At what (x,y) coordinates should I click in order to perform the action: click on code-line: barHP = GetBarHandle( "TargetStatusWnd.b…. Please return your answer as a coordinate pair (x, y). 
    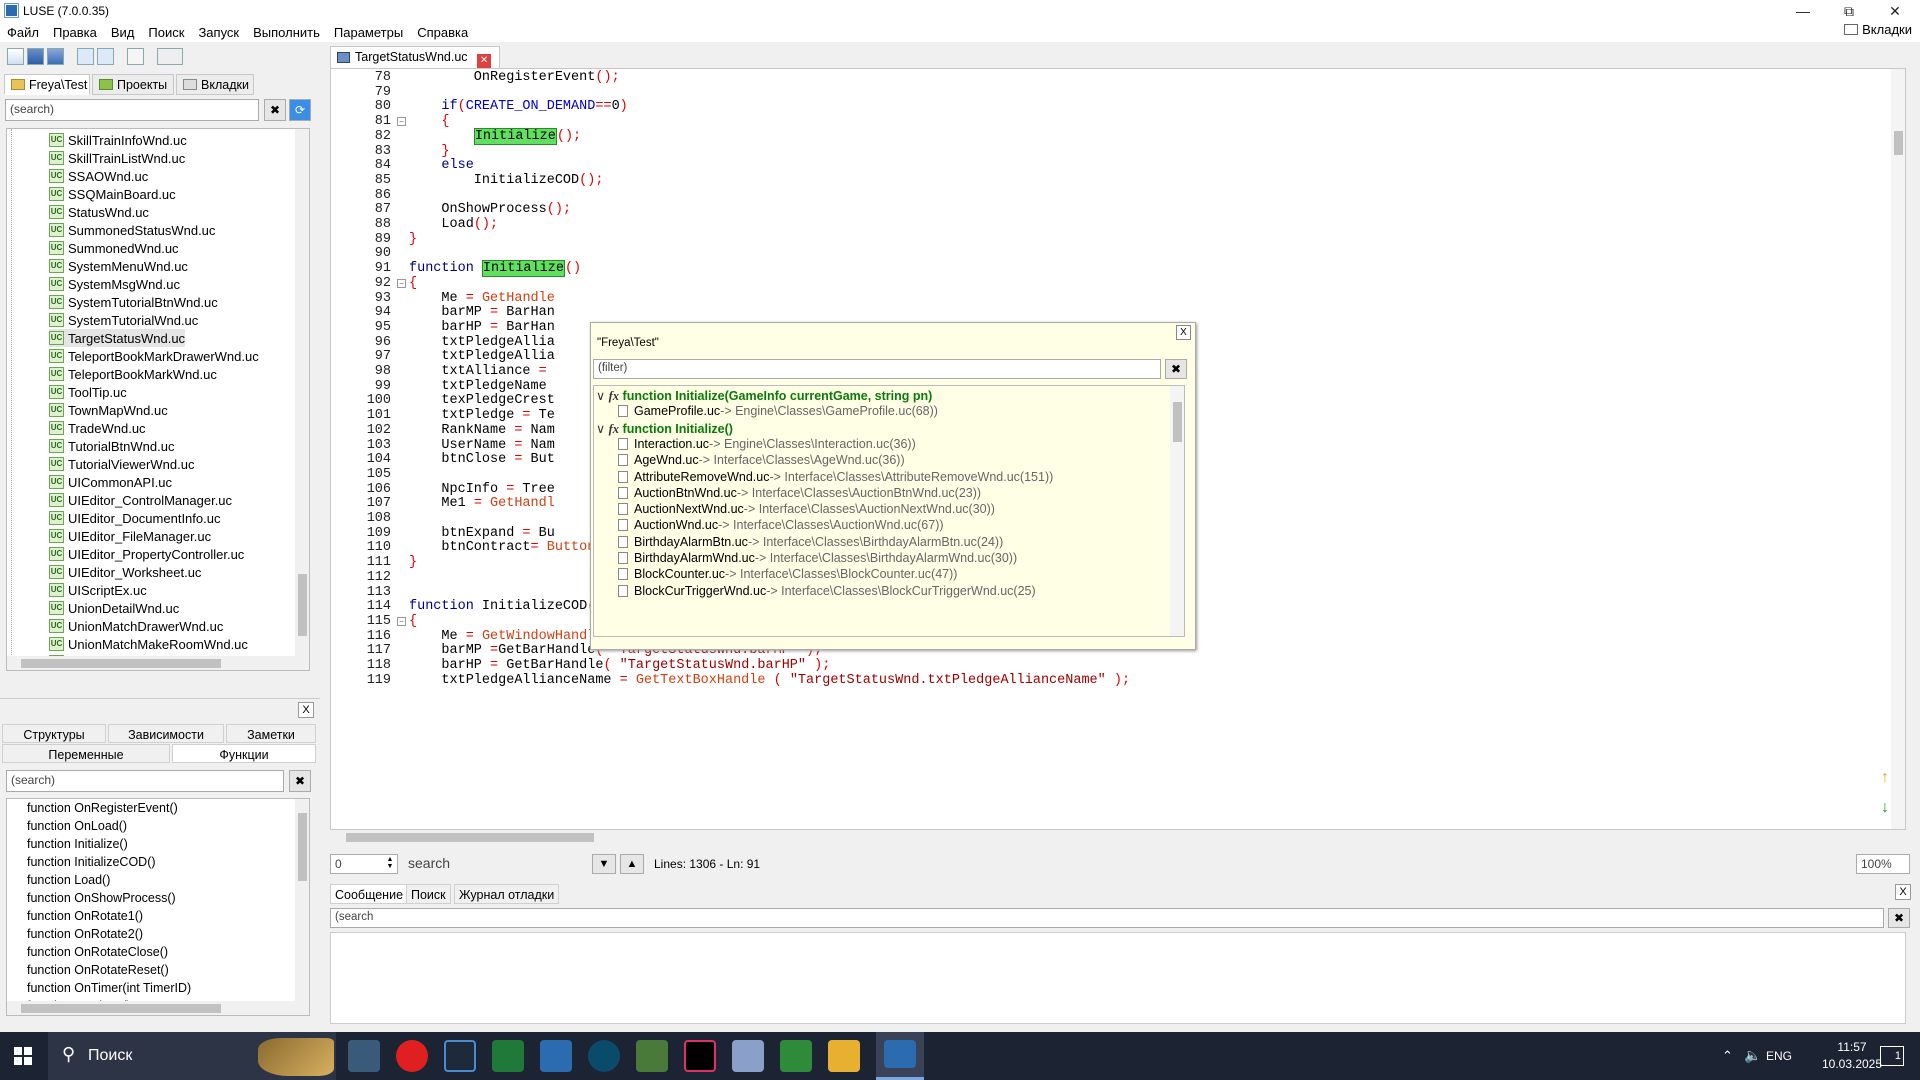
    Looking at the image, I should click on (619, 665).